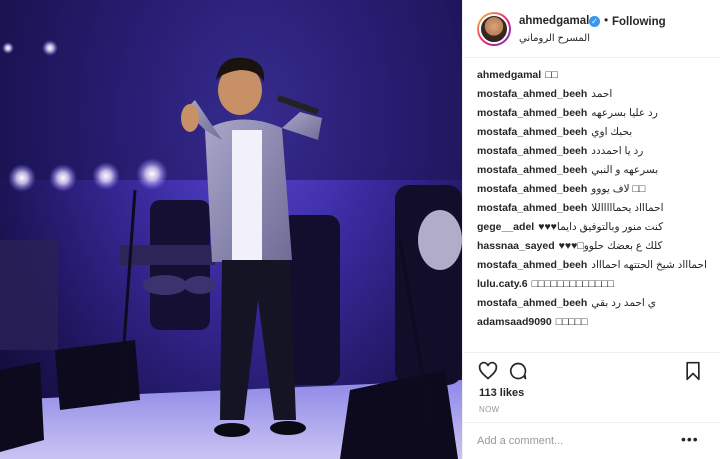  What do you see at coordinates (594, 21) in the screenshot?
I see `verified-badge-icon: ✓` at bounding box center [594, 21].